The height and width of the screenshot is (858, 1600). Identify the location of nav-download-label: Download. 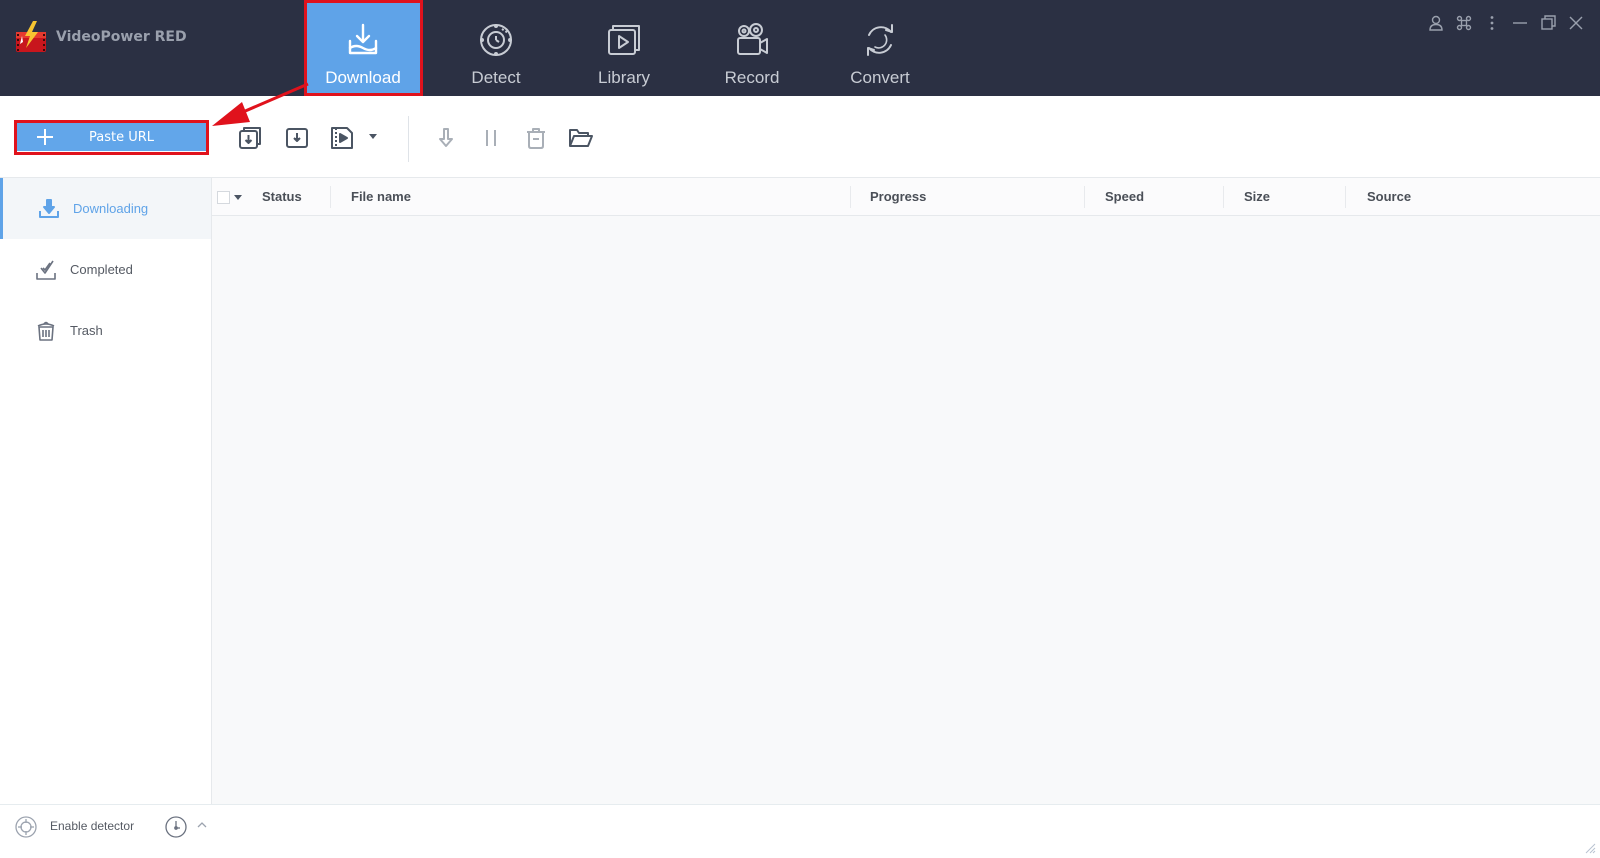
(363, 77).